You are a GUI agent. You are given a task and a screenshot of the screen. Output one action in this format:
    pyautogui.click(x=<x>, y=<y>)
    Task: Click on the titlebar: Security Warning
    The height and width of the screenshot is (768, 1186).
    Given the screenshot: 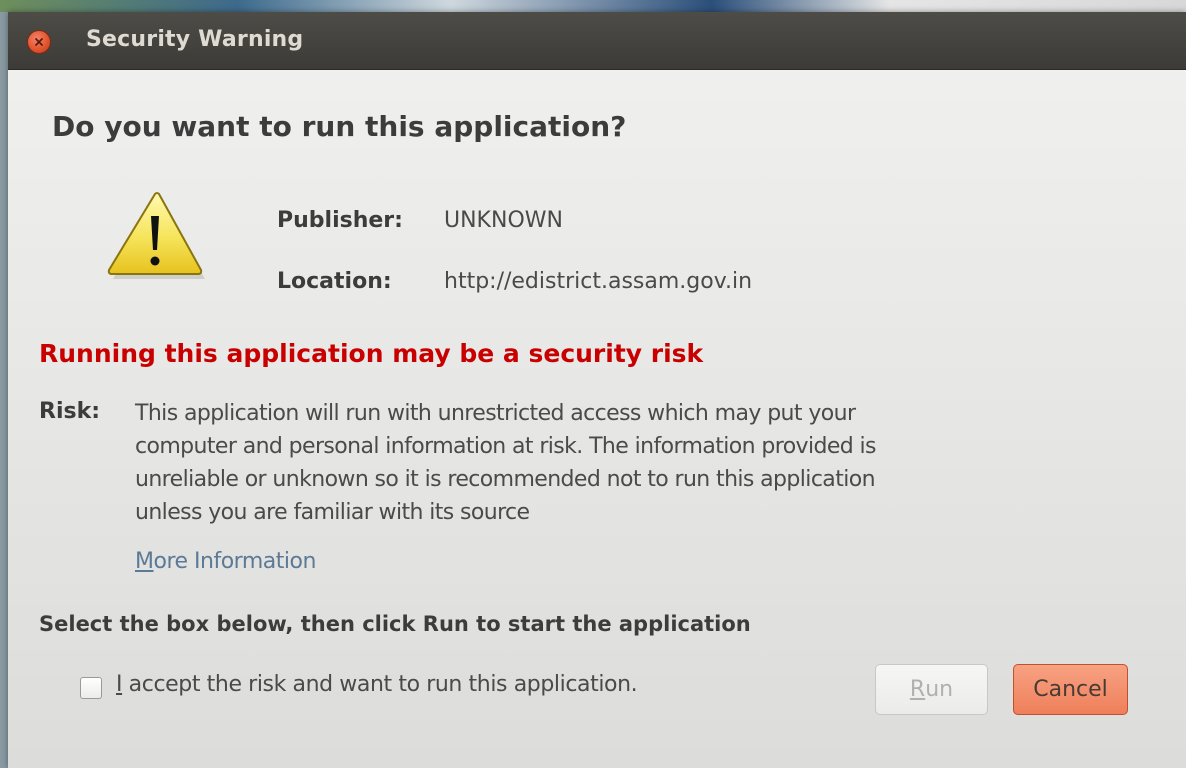 What is the action you would take?
    pyautogui.click(x=597, y=41)
    